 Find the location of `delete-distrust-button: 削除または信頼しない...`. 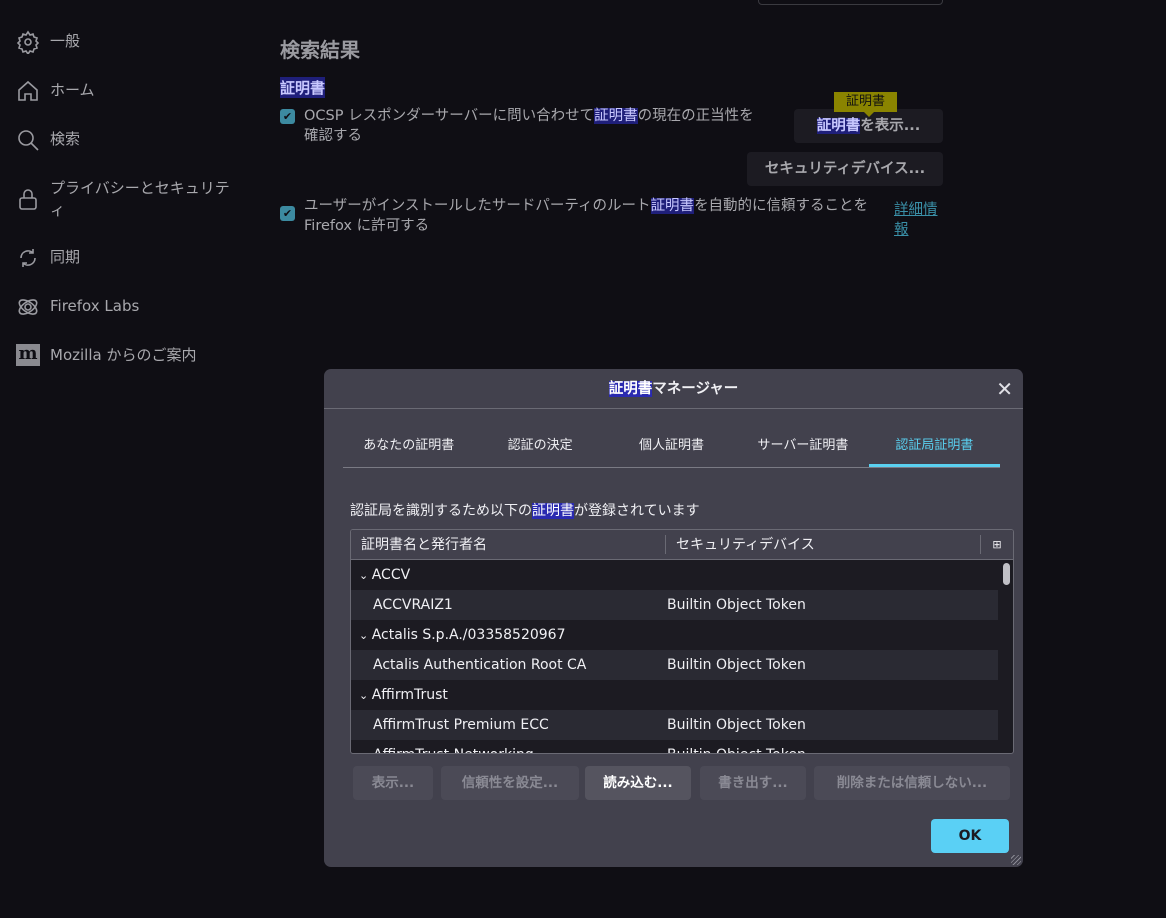

delete-distrust-button: 削除または信頼しない... is located at coordinates (912, 783).